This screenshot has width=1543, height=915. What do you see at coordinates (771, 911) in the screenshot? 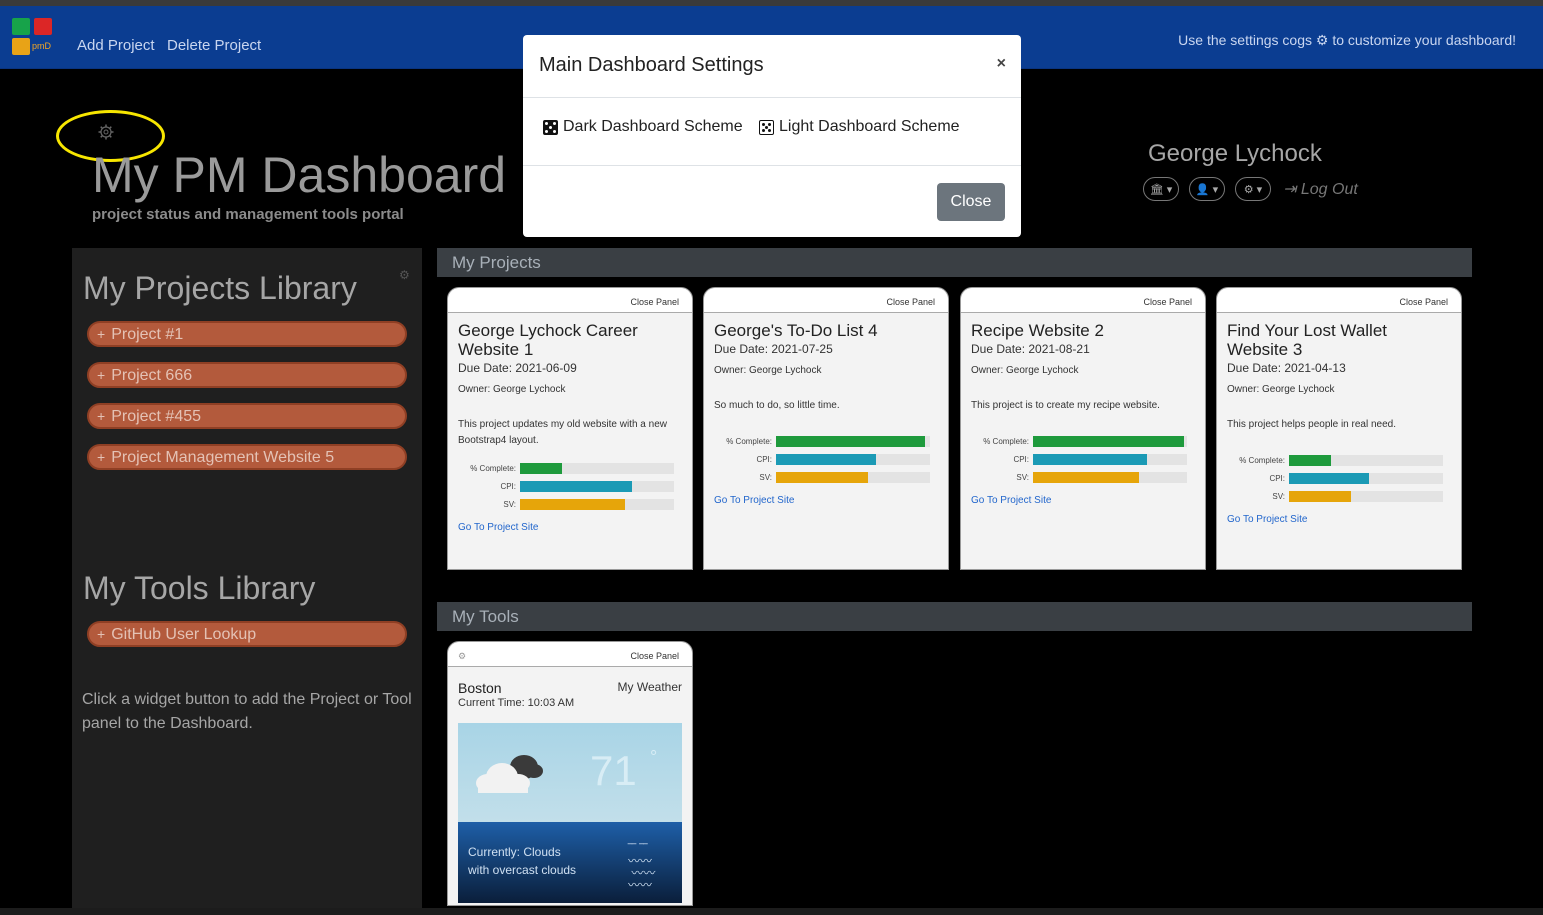
I see `os-taskbar` at bounding box center [771, 911].